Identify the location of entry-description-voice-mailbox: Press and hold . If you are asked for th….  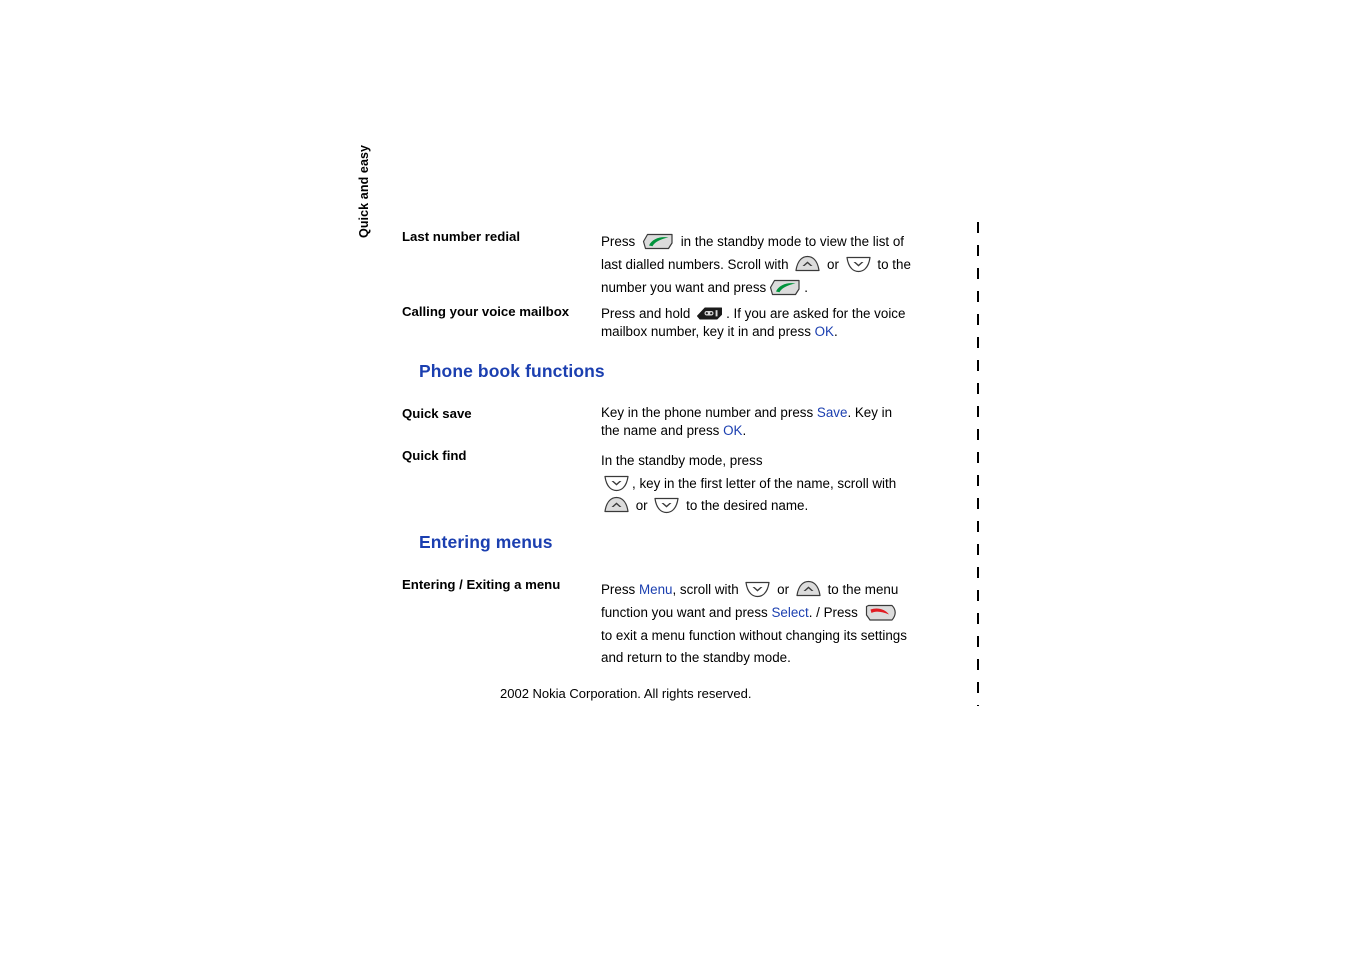
(757, 323).